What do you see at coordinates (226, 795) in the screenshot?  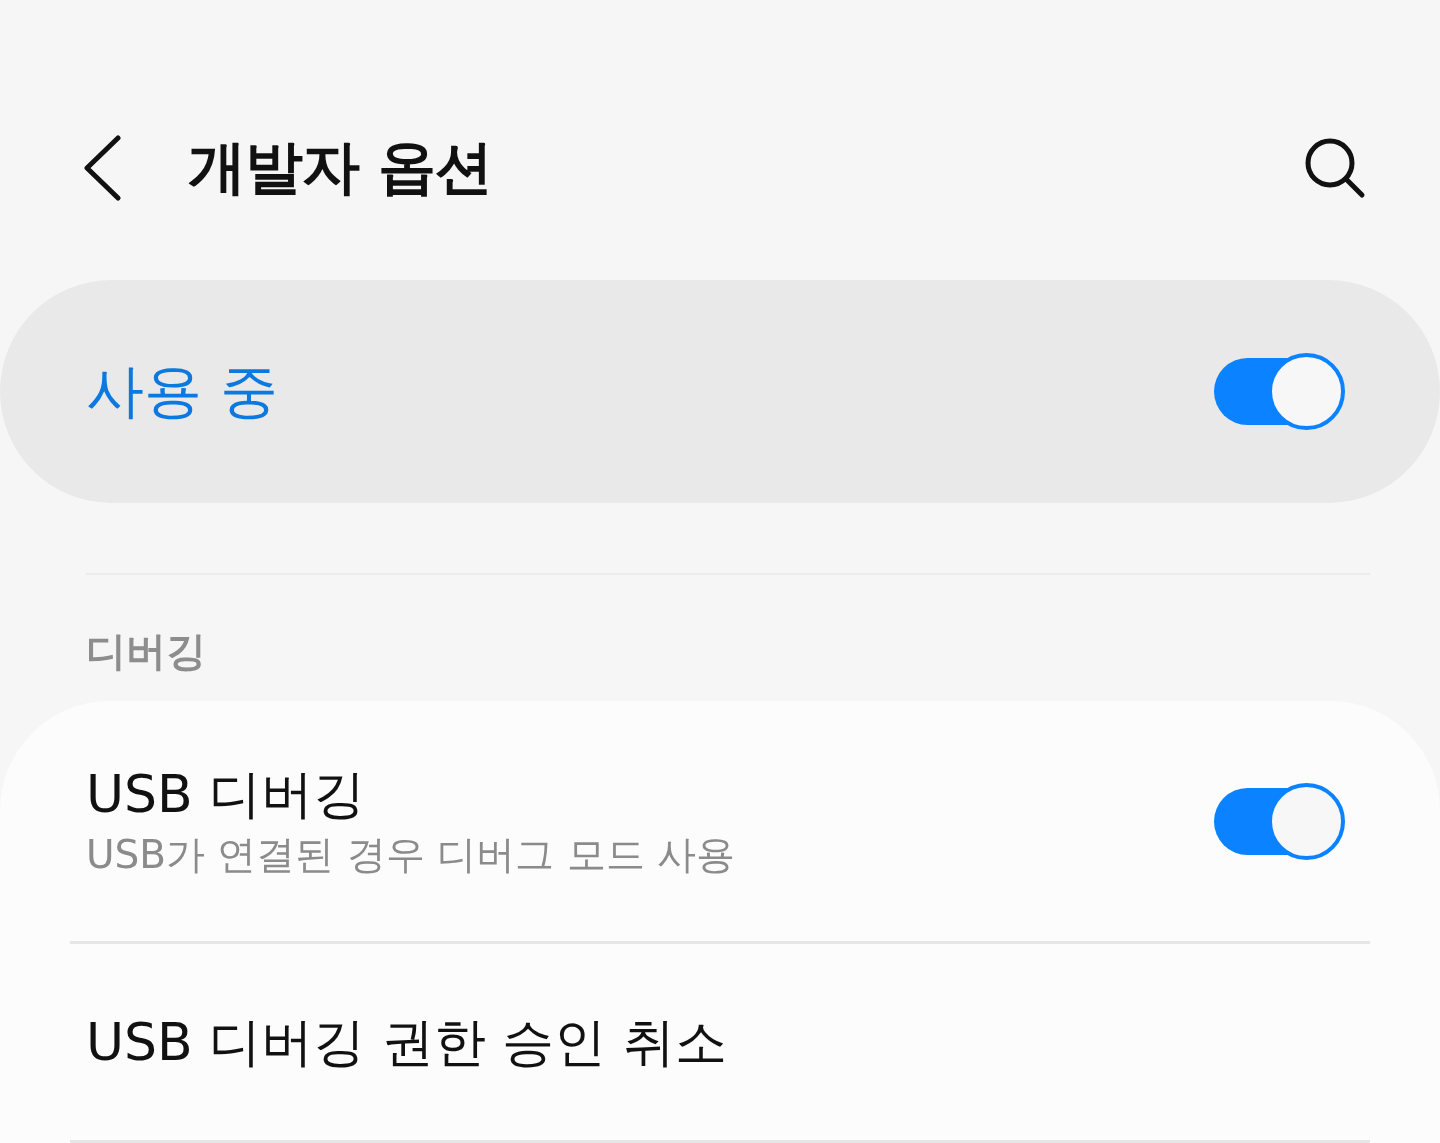 I see `item-title: USB 디버깅` at bounding box center [226, 795].